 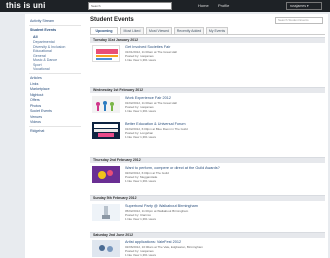 I want to click on day-header: Sunday 5th February 2012, so click(x=207, y=198).